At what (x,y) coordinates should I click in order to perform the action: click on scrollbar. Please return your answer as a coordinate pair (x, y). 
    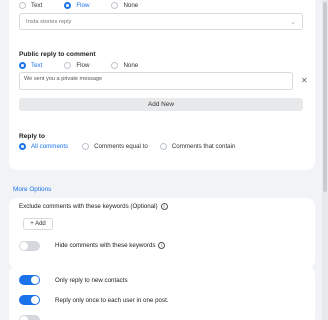
    Looking at the image, I should click on (325, 160).